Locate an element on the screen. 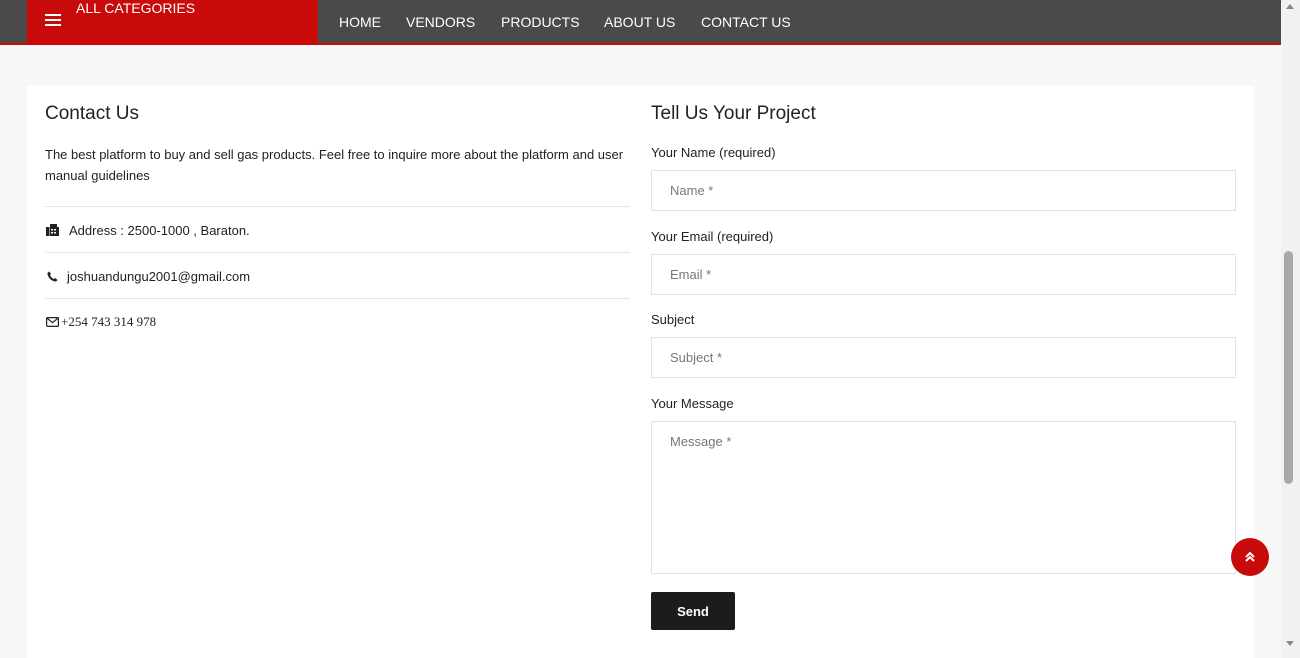  message-field-wrap is located at coordinates (943, 497).